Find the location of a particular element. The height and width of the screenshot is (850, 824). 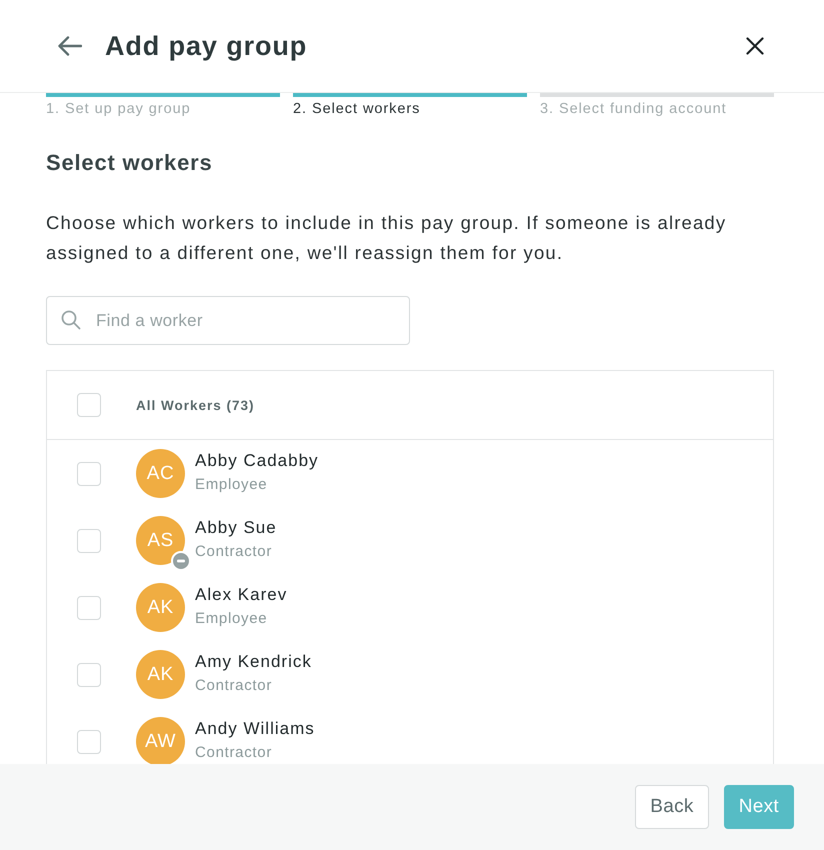

step-label: 2. Select workers is located at coordinates (356, 109).